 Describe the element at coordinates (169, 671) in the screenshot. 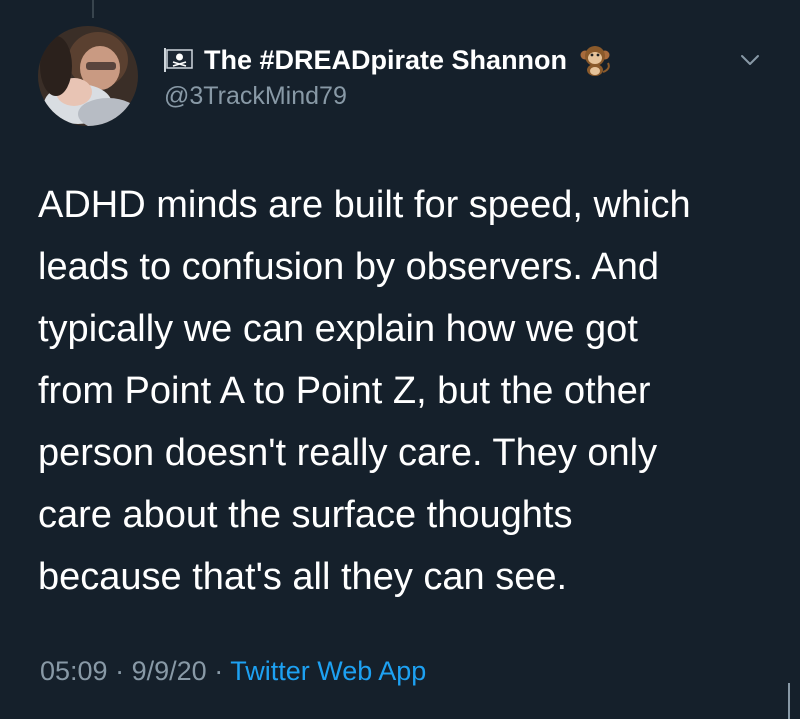

I see `tweet-date: 9/9/20` at that location.